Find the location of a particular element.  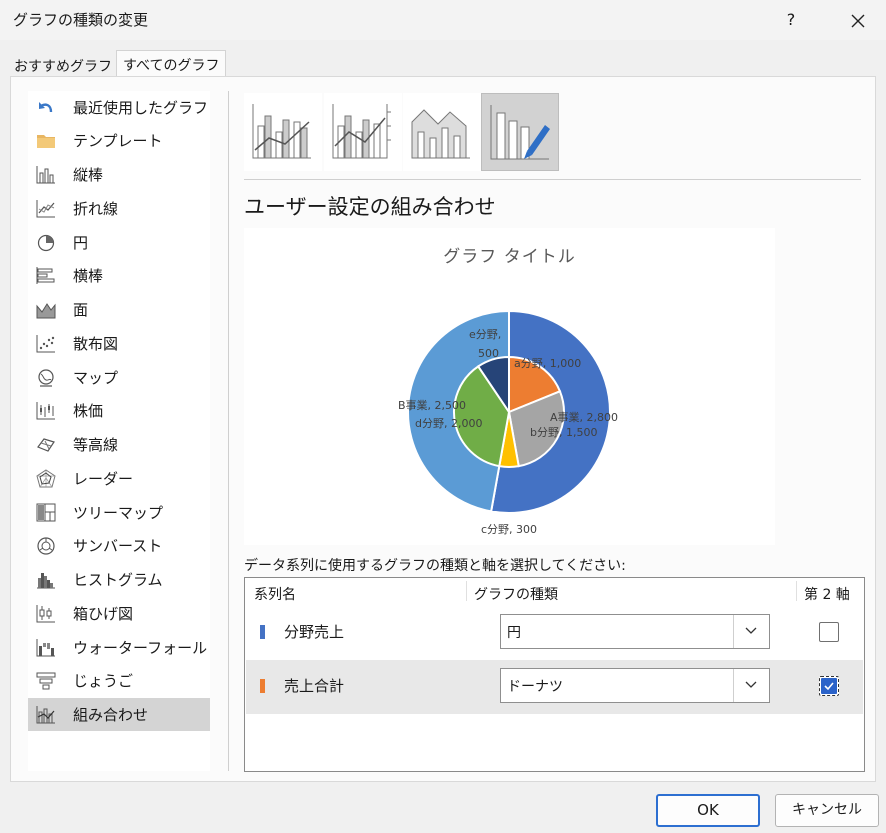

custom-combo-icon is located at coordinates (520, 132).